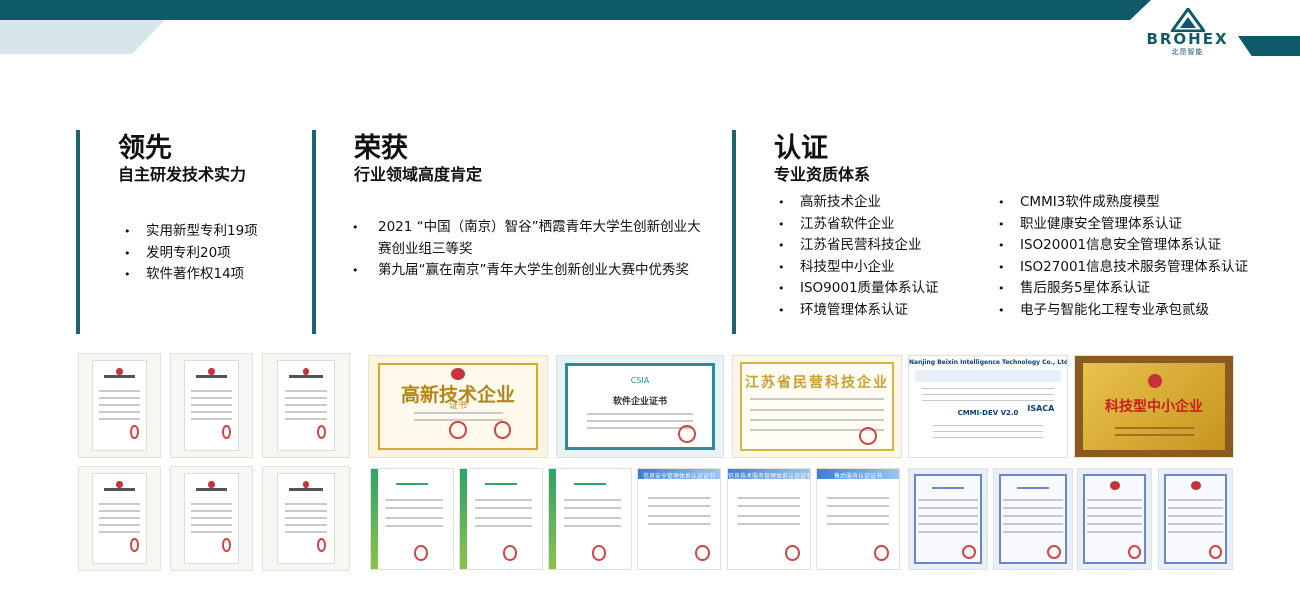 The width and height of the screenshot is (1300, 614). I want to click on high-tech-certificate-image: 高新技术企业 证书, so click(458, 406).